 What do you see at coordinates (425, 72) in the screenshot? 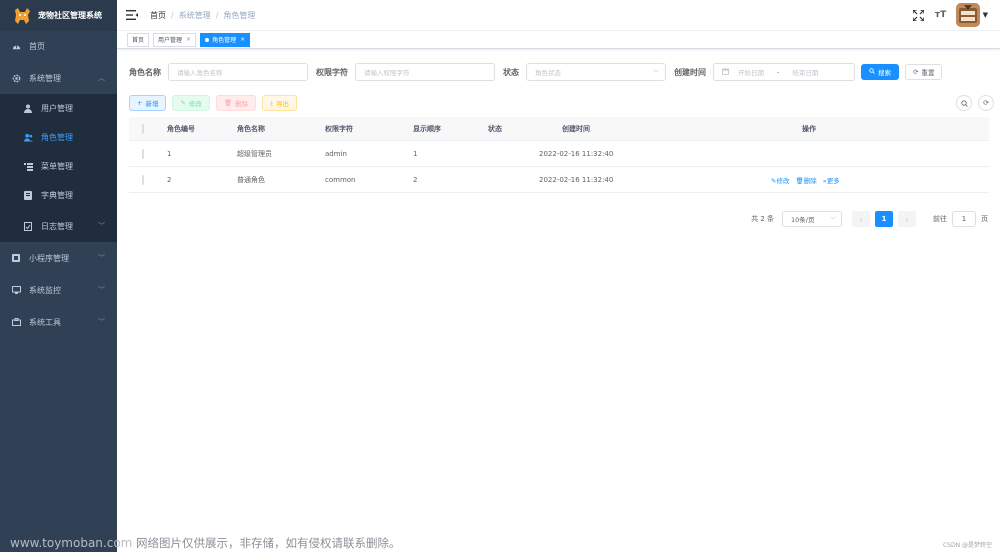
I see `role-key-input: 请输入权限字符` at bounding box center [425, 72].